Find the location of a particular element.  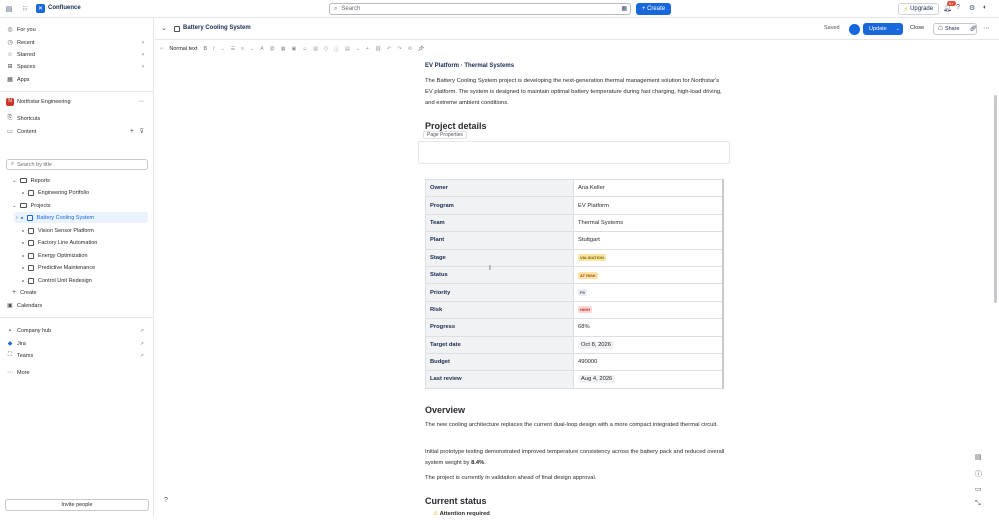

overview-heading: Overview is located at coordinates (445, 410).